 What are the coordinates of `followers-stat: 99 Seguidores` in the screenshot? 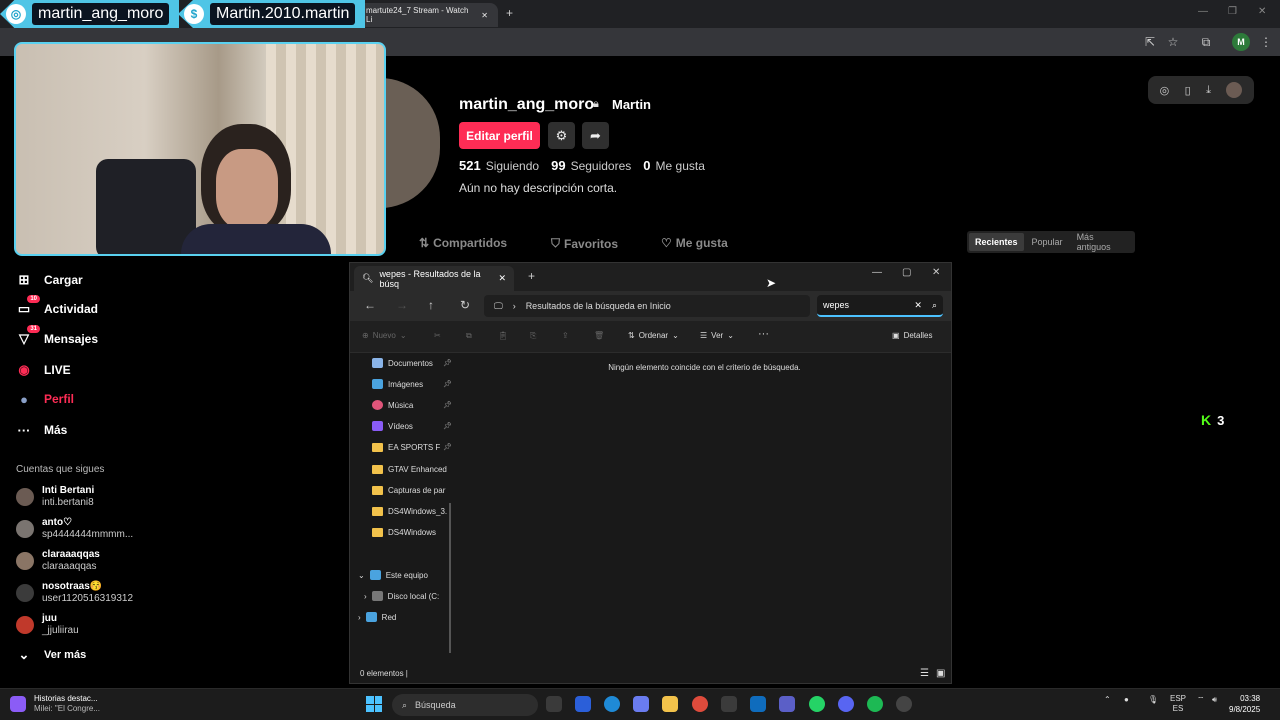 It's located at (591, 165).